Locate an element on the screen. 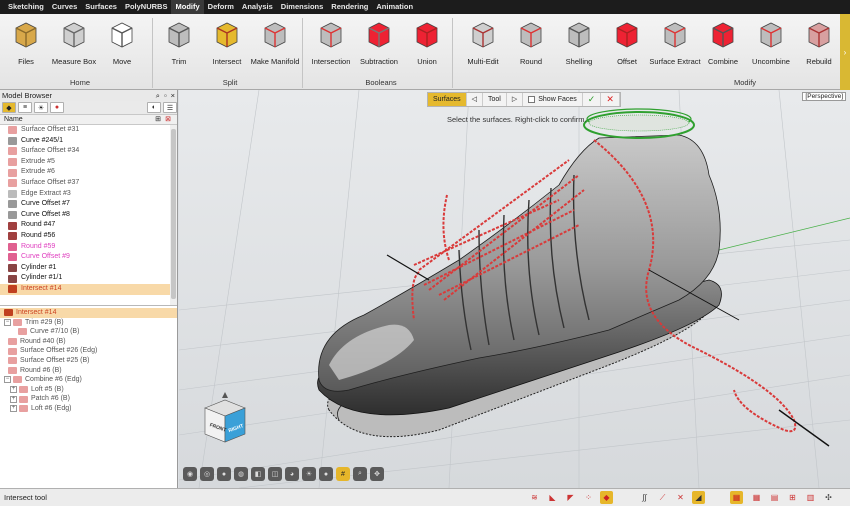  boolean-intersection-tool-button: Intersection is located at coordinates (331, 42).